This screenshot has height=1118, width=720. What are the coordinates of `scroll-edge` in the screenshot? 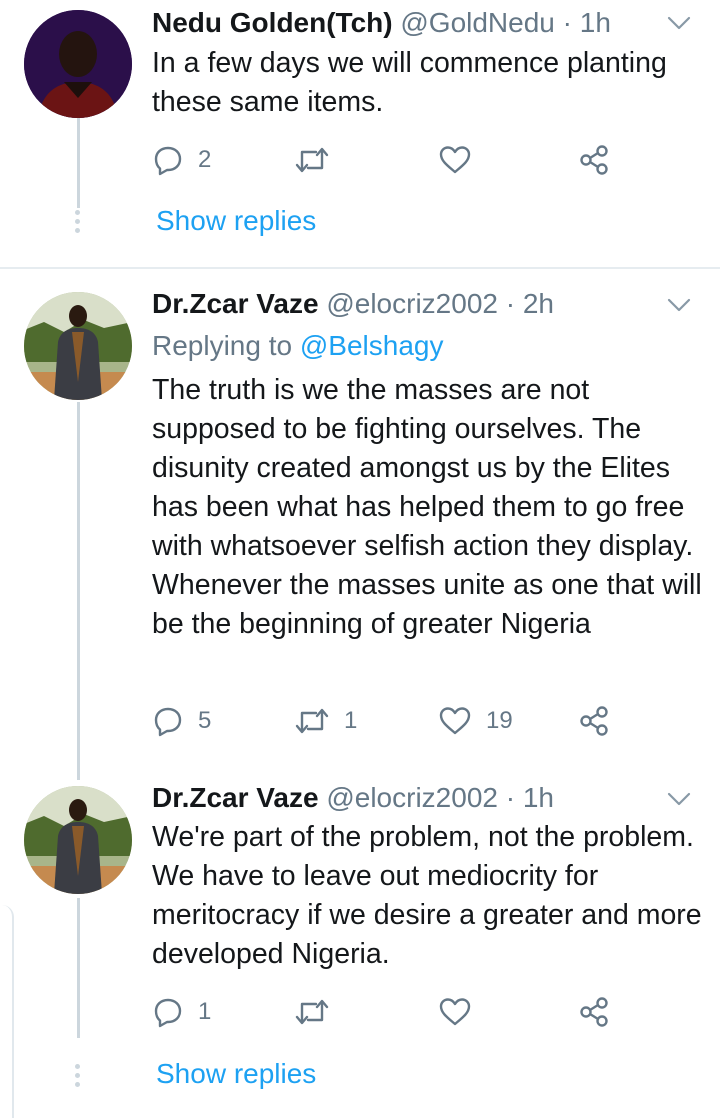 It's located at (7, 1011).